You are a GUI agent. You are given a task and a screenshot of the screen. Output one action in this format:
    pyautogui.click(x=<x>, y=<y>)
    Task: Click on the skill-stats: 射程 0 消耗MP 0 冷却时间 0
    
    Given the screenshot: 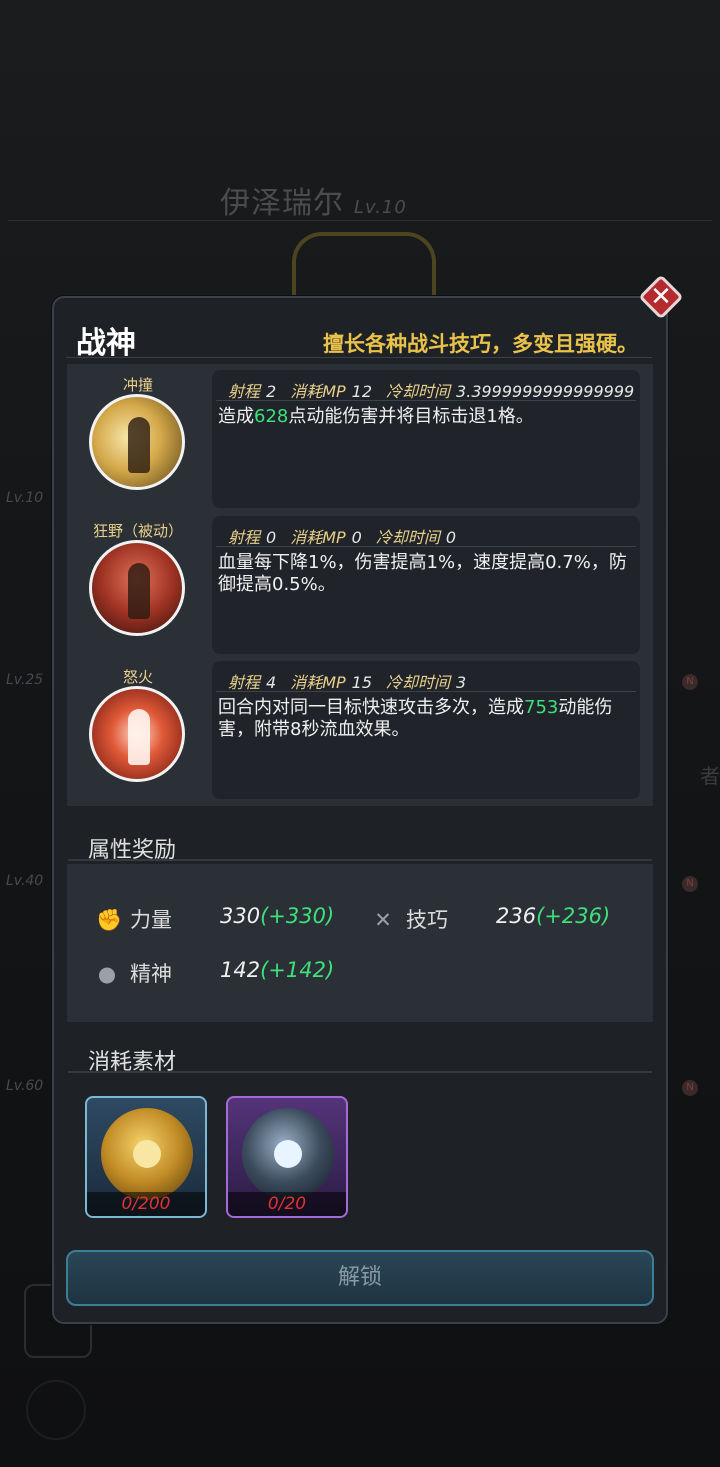 What is the action you would take?
    pyautogui.click(x=349, y=536)
    